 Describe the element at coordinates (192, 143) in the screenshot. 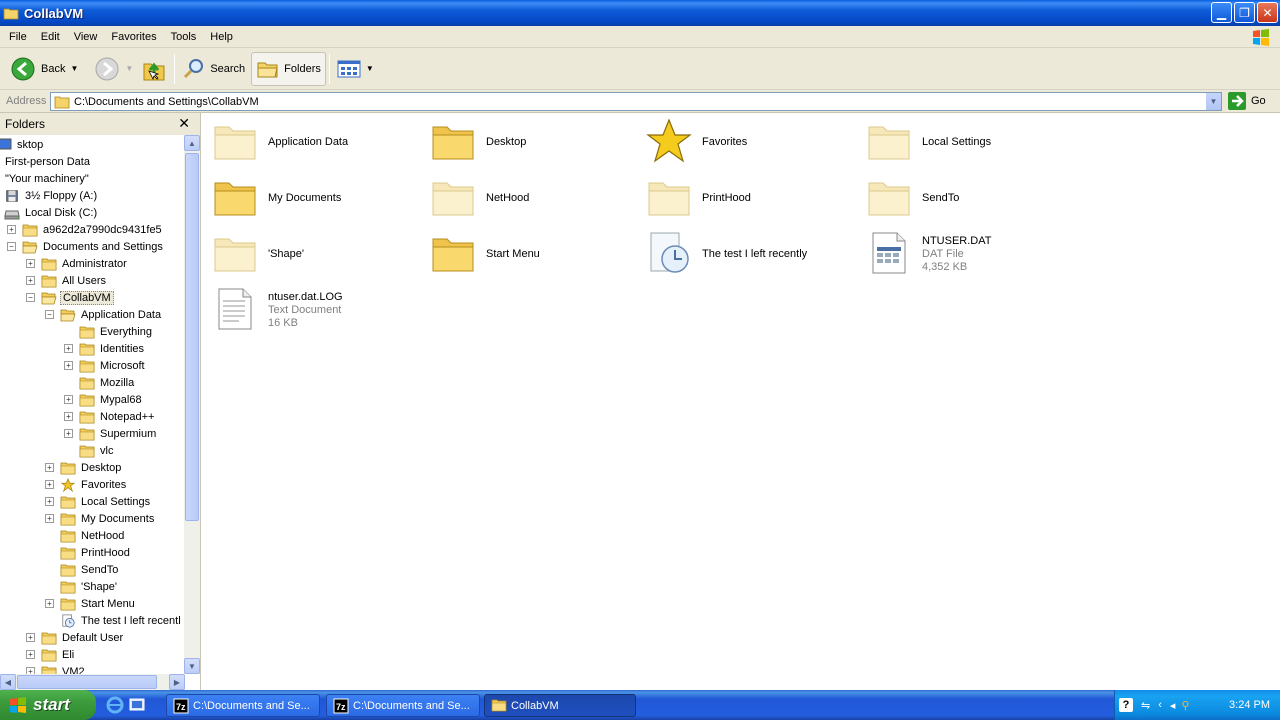

I see `scroll-up-icon: ▲` at that location.